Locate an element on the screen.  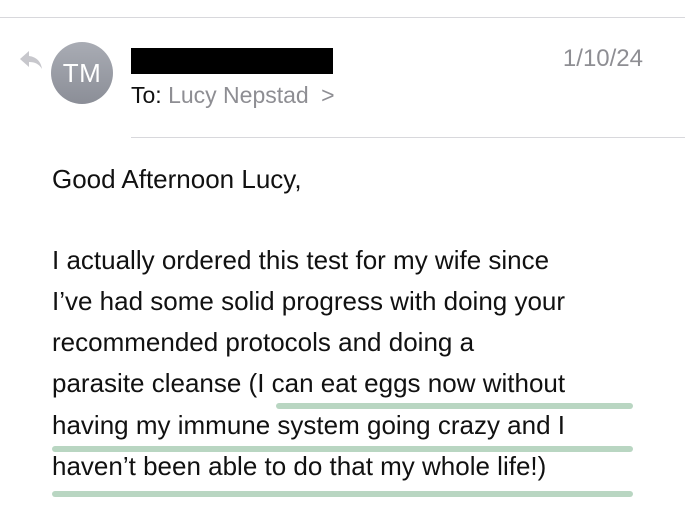
recipient-line: To: Lucy Nepstad > is located at coordinates (233, 95).